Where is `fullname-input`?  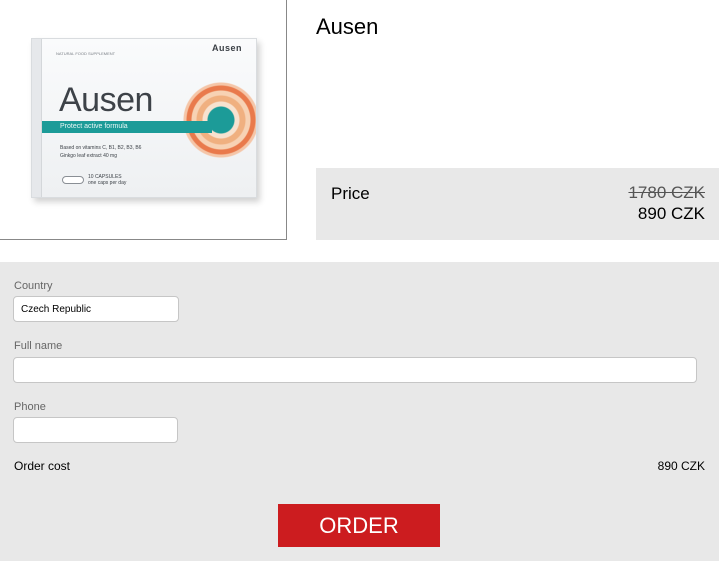
fullname-input is located at coordinates (355, 370).